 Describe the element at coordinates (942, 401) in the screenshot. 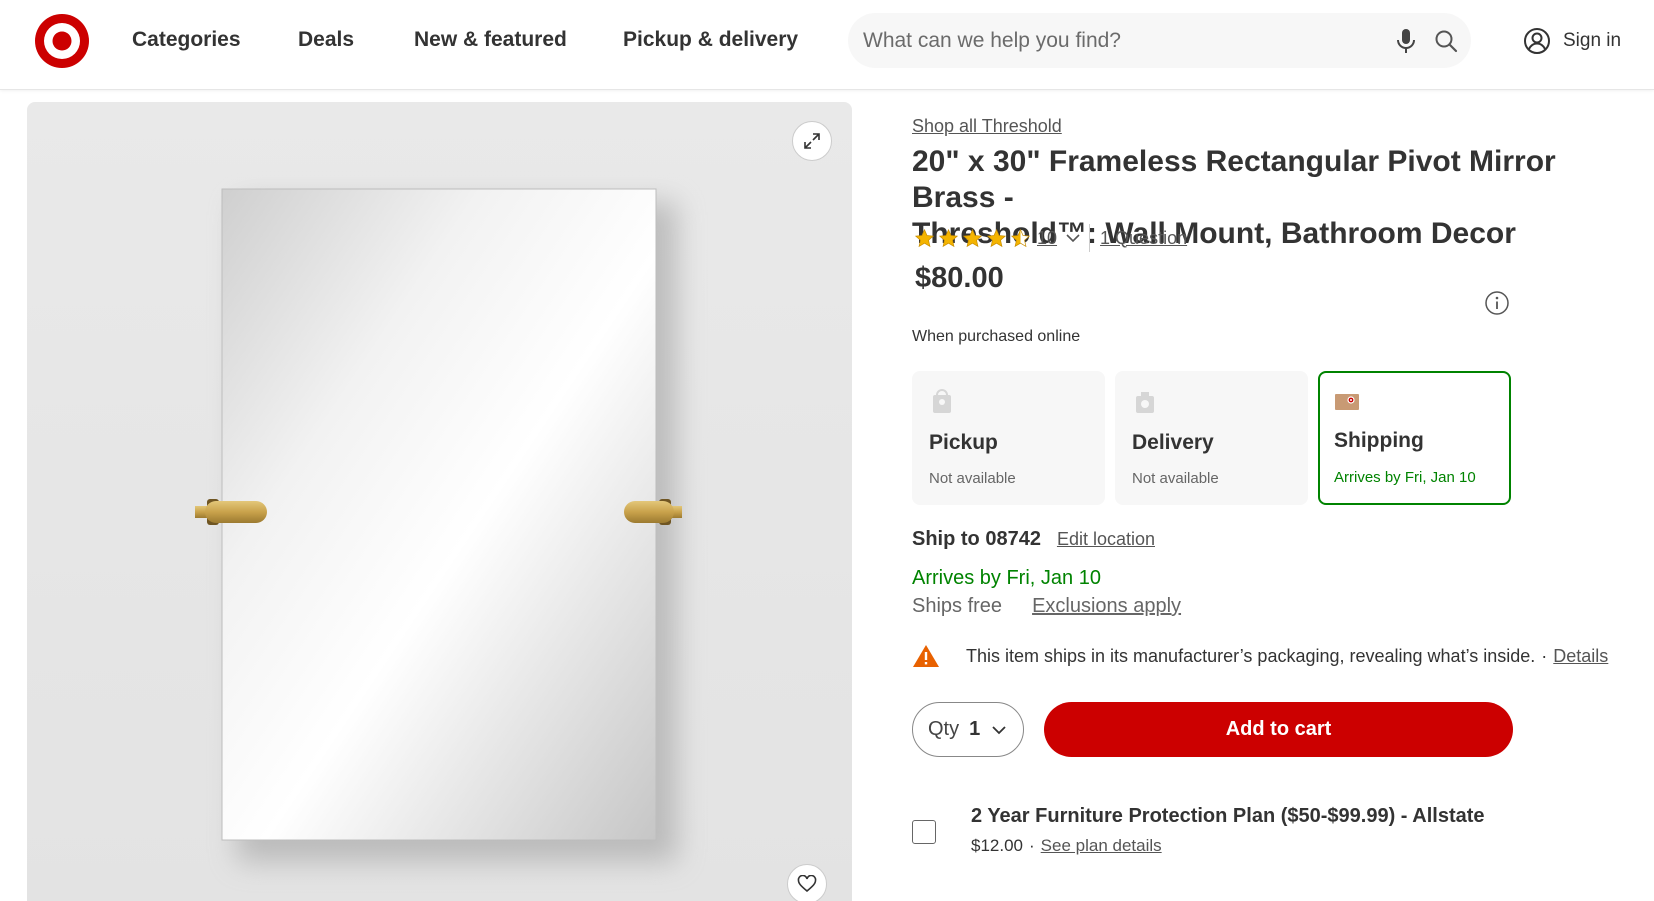

I see `store-icon` at that location.